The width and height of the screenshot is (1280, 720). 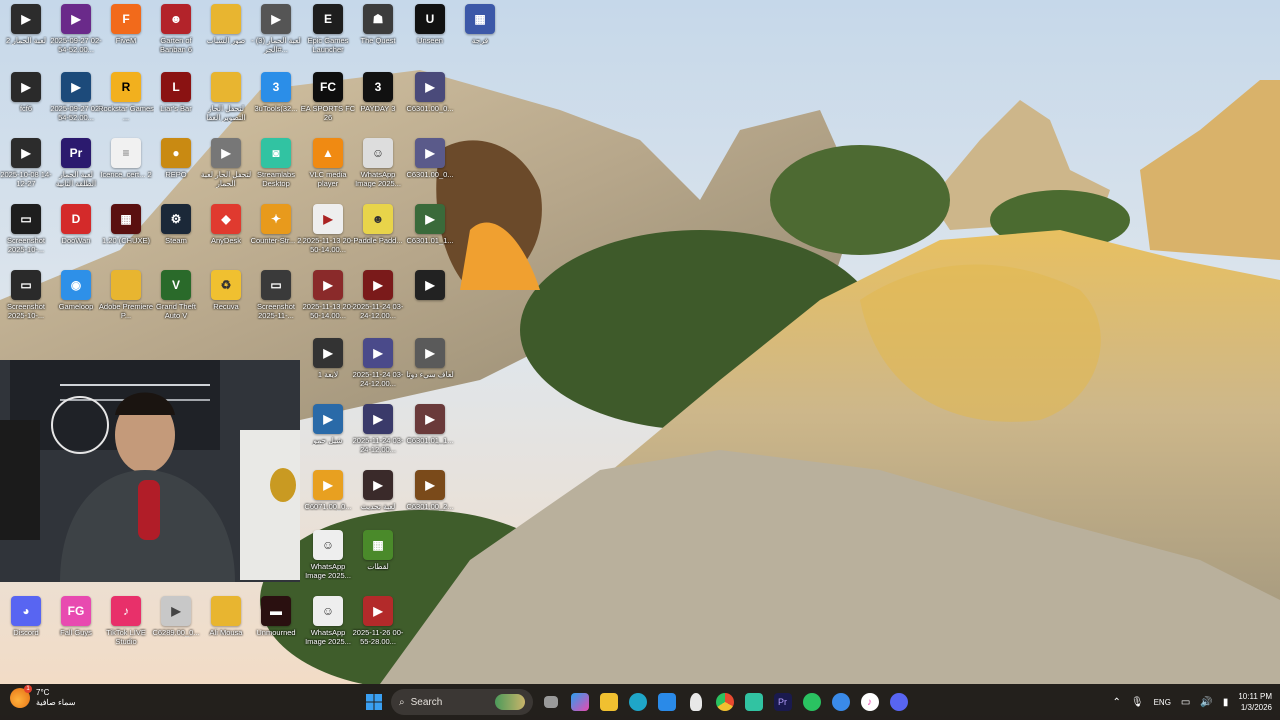 What do you see at coordinates (328, 103) in the screenshot?
I see `desktop-icon: FC EA SPORTS FC 26` at bounding box center [328, 103].